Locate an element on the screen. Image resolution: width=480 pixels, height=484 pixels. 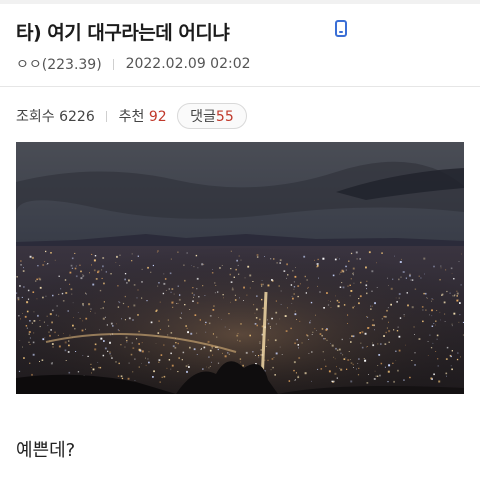
post-title: 타) 여기 대구라는데 어디냐 is located at coordinates (123, 33).